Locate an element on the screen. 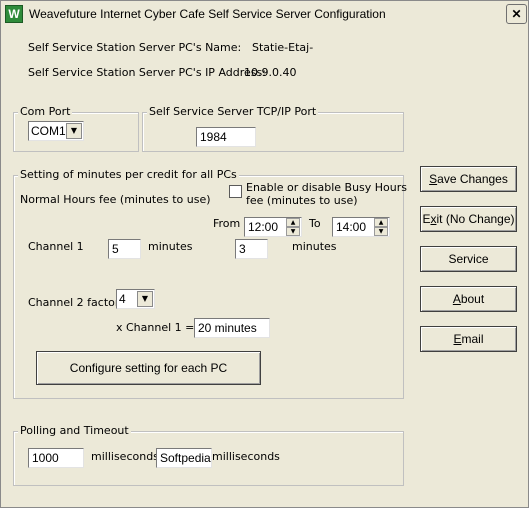 The width and height of the screenshot is (529, 508). to-time-spinner: 14:00 ▲ ▼ is located at coordinates (361, 227).